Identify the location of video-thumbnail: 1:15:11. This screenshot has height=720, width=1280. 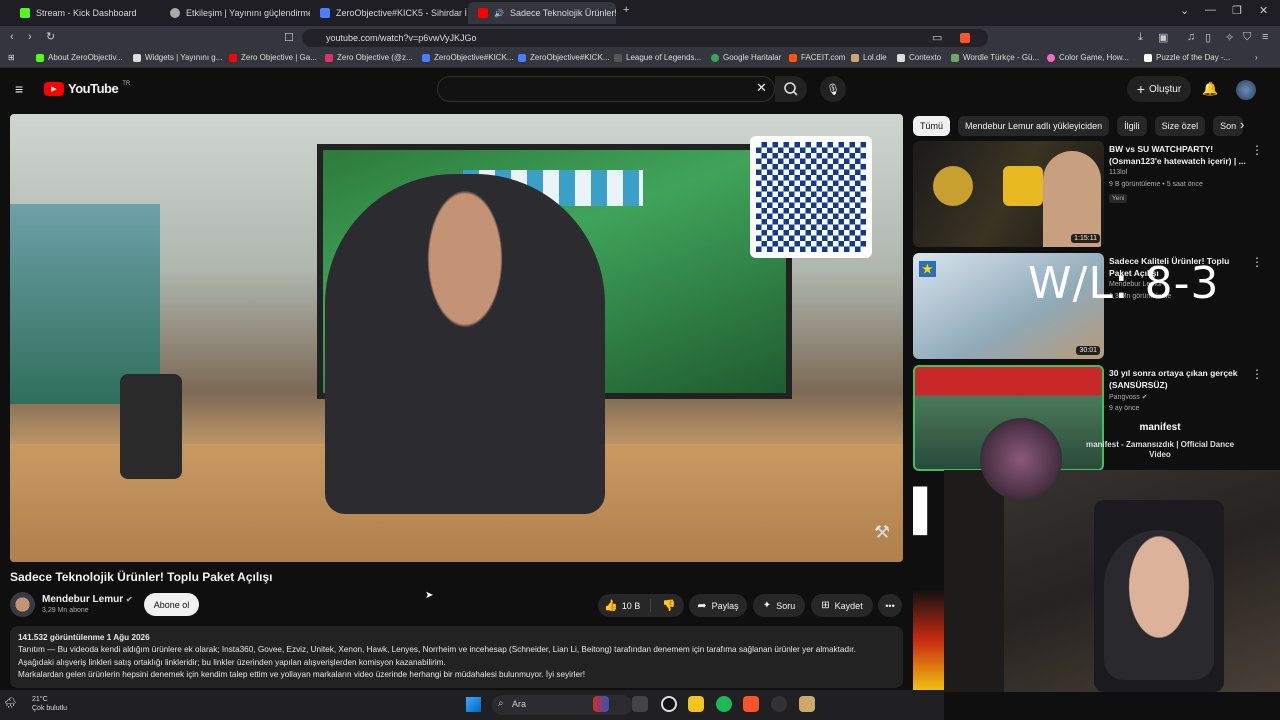
(1008, 194).